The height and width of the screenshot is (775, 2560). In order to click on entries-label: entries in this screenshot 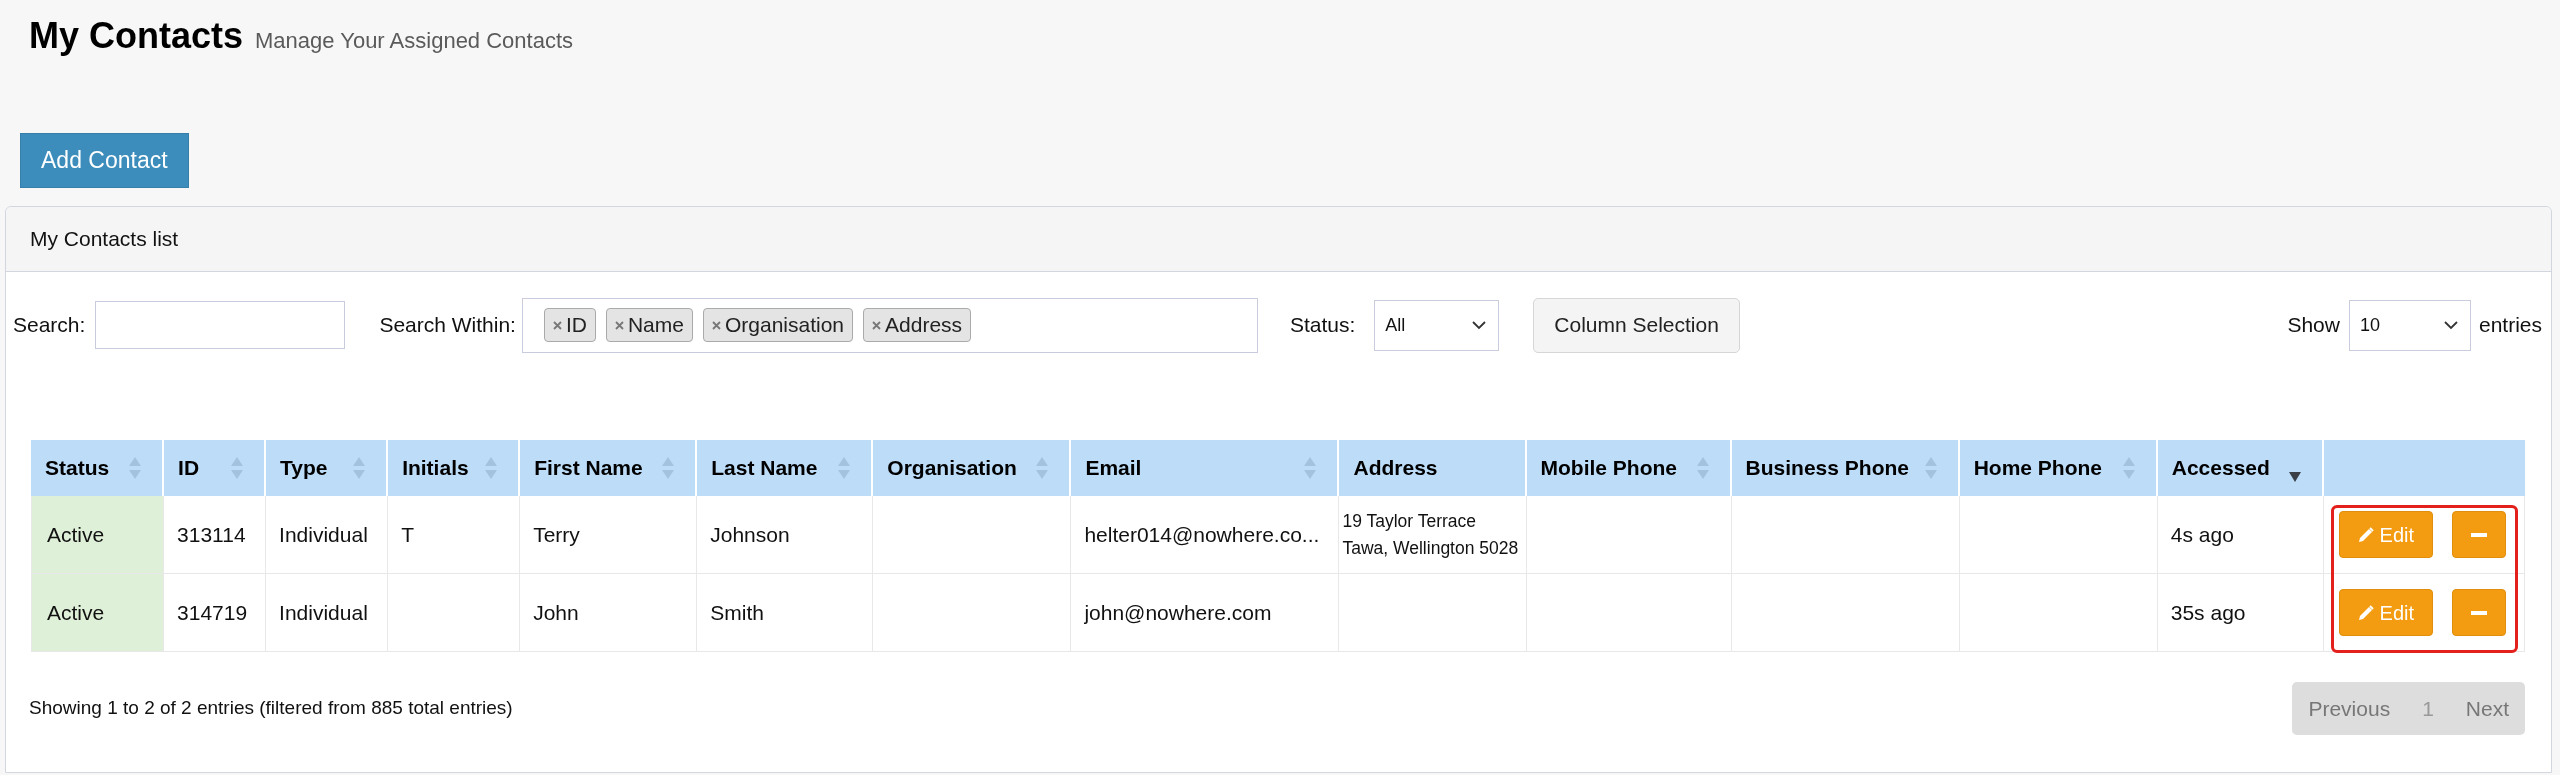, I will do `click(2510, 325)`.